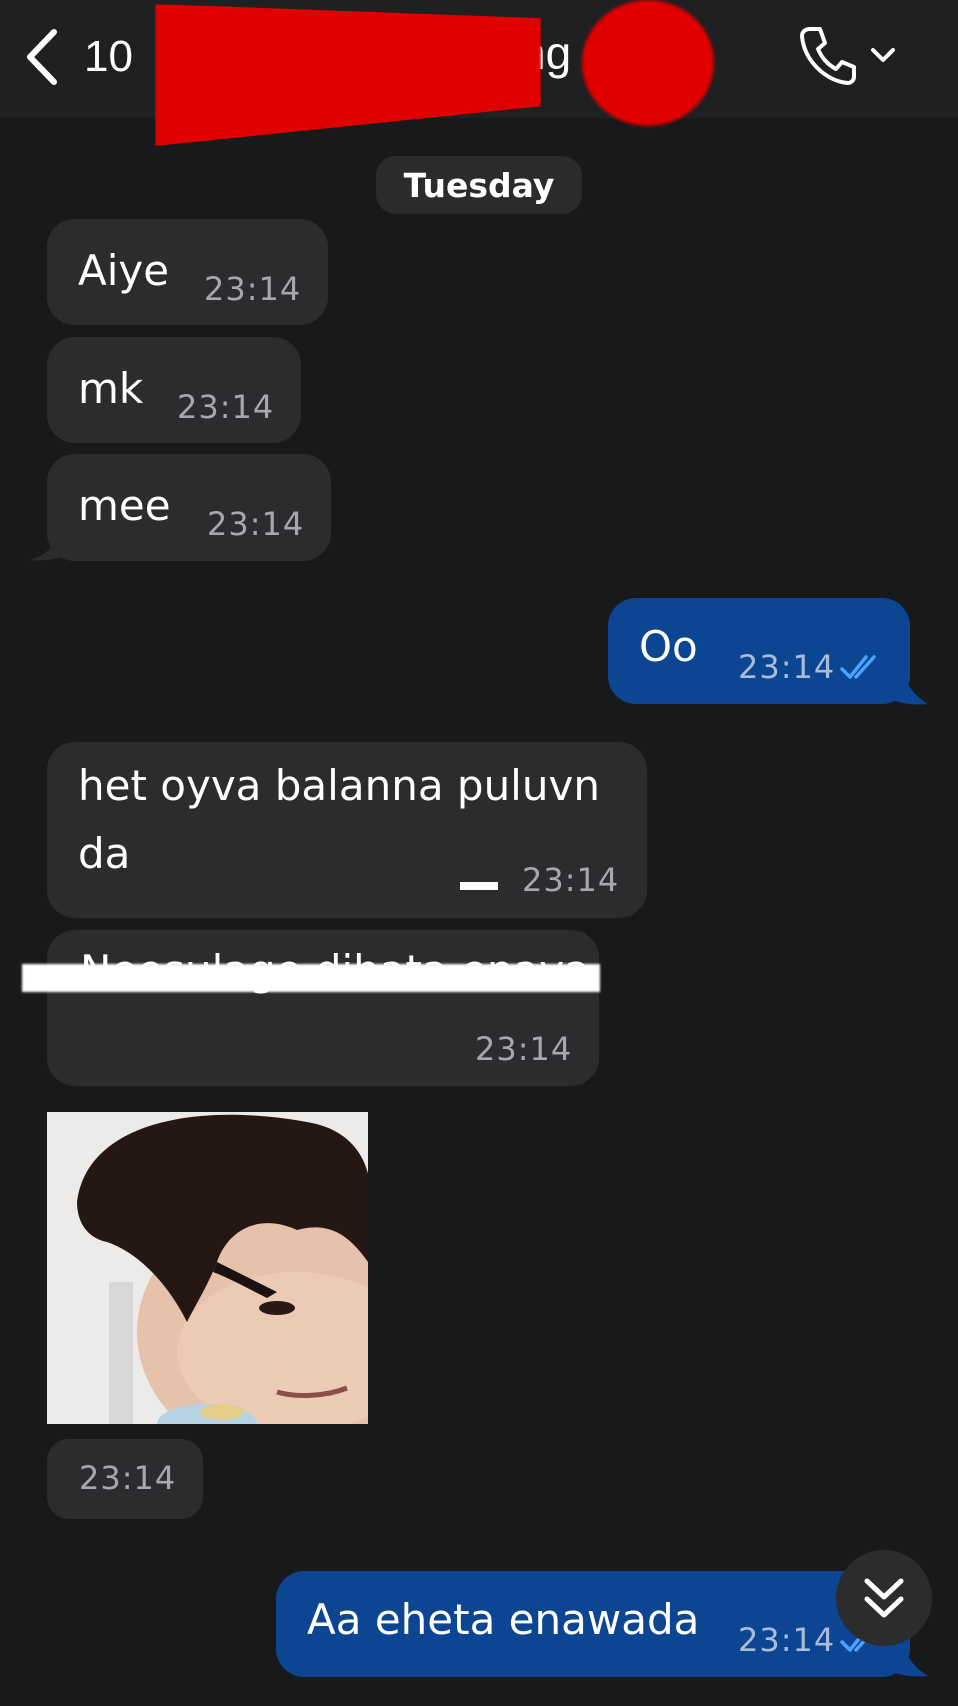  What do you see at coordinates (42, 57) in the screenshot?
I see `chevron-left-icon` at bounding box center [42, 57].